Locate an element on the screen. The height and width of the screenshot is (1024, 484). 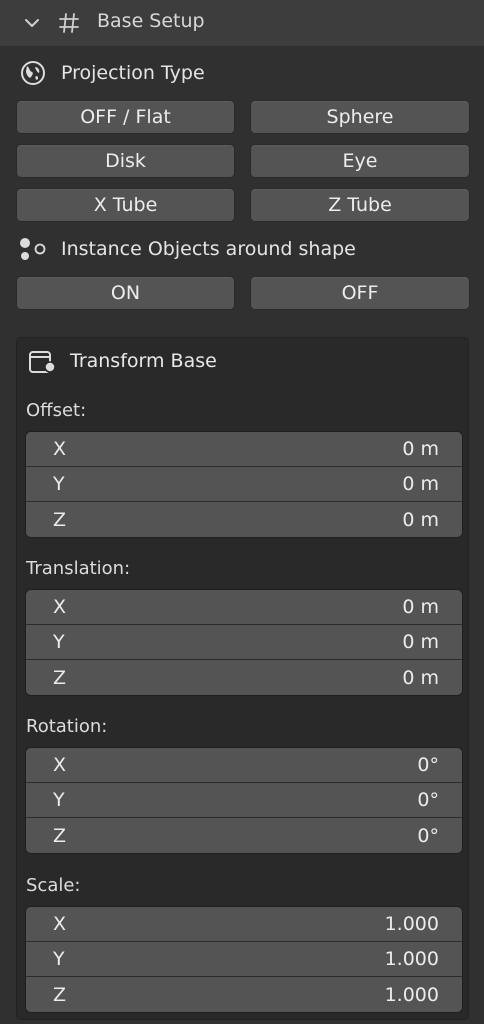
scale-label: Scale: is located at coordinates (53, 885).